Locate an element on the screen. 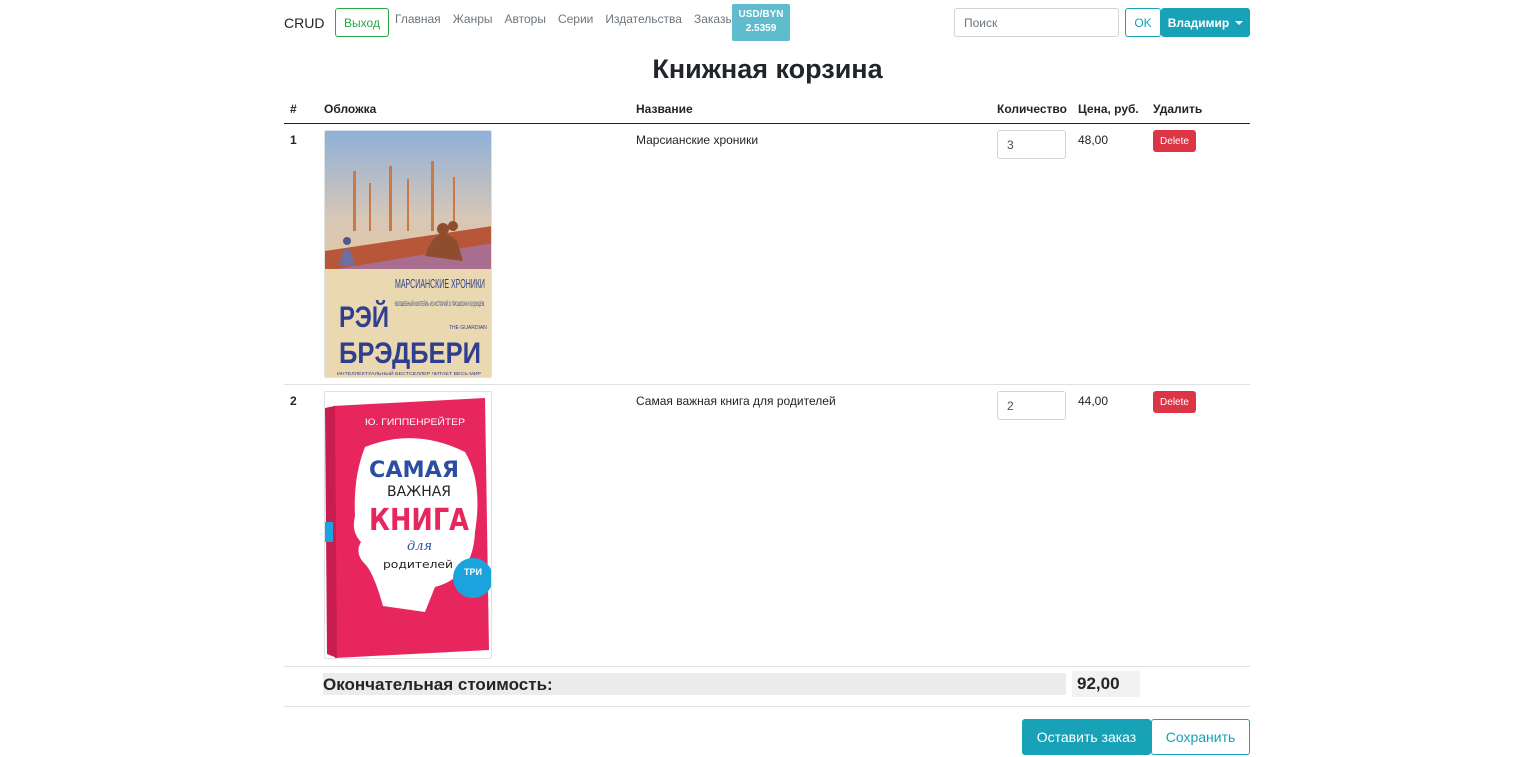  nav-link-home: Главная is located at coordinates (418, 19).